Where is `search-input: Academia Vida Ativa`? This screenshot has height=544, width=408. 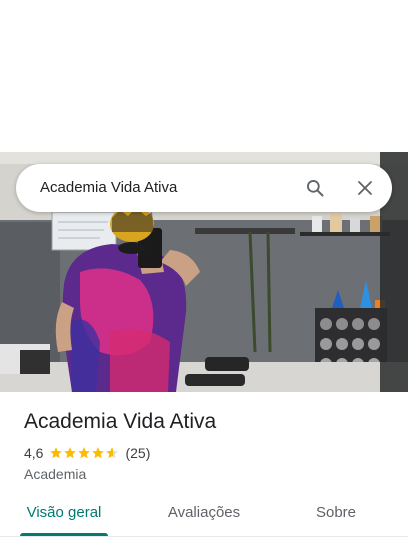 search-input: Academia Vida Ativa is located at coordinates (108, 188).